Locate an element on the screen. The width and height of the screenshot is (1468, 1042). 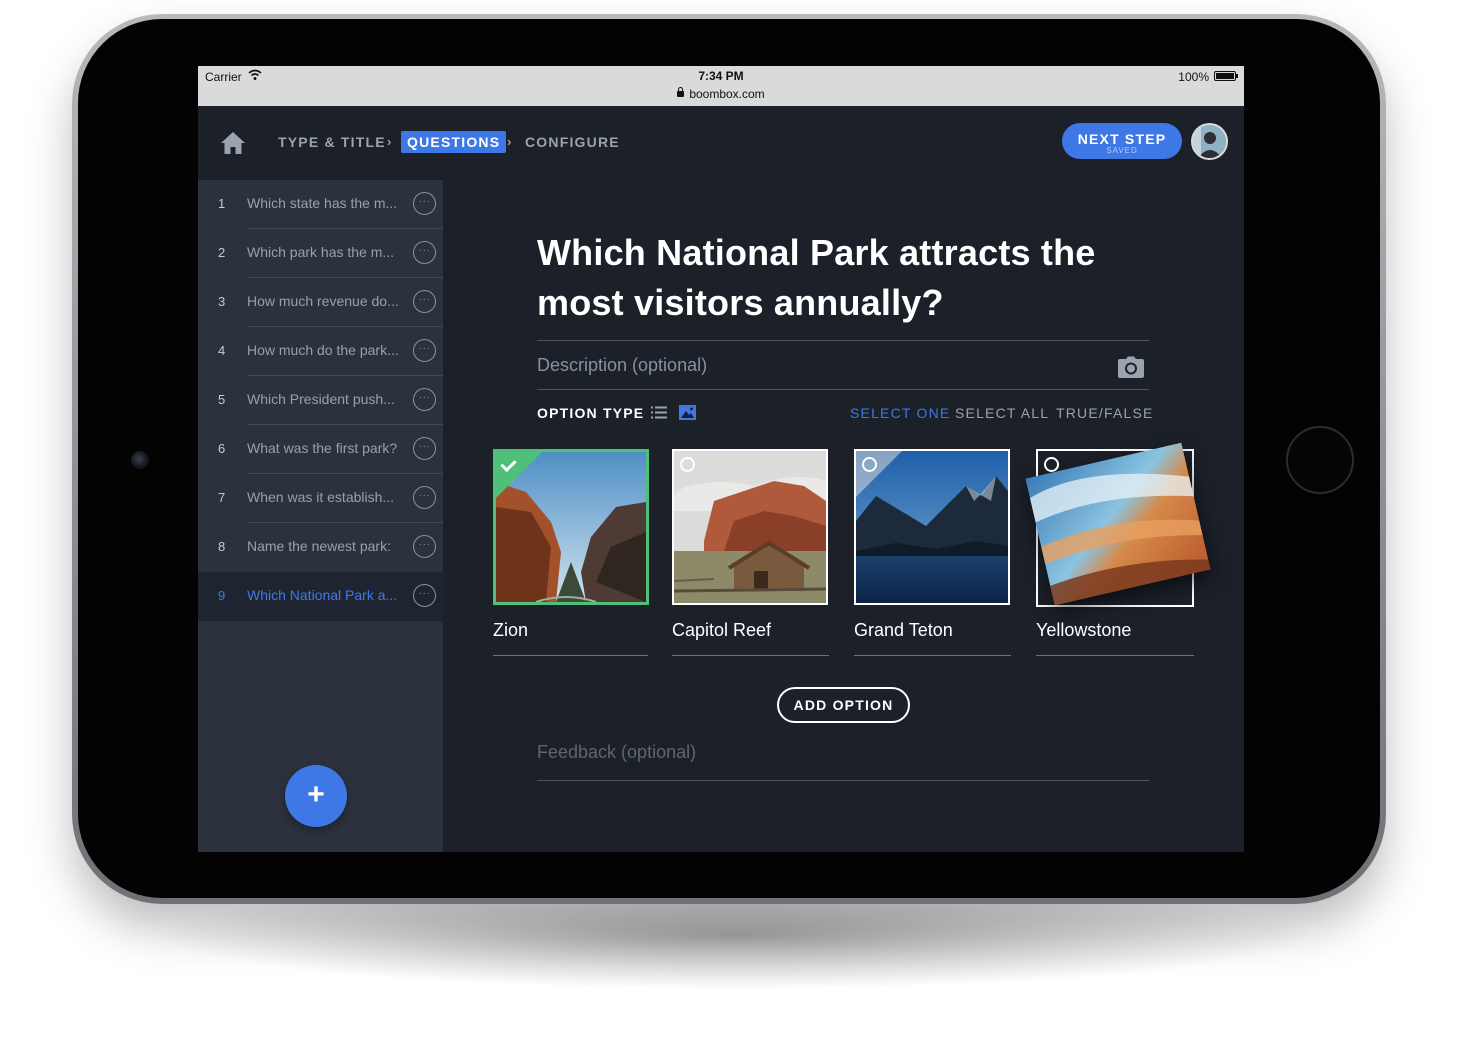
feedback-input is located at coordinates (842, 752).